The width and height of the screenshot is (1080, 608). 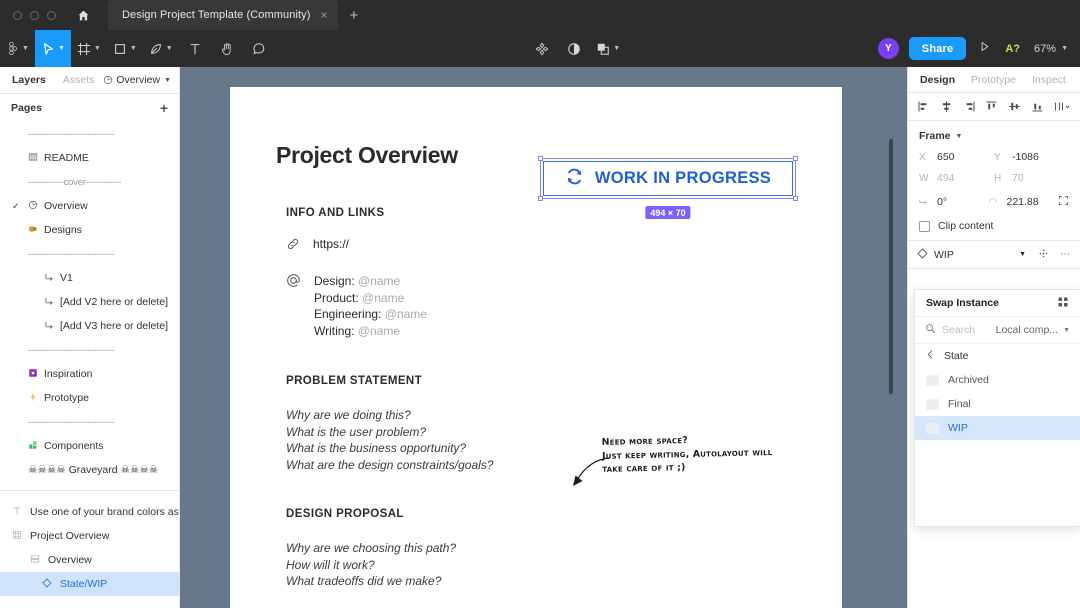 I want to click on window-controls, so click(x=28, y=15).